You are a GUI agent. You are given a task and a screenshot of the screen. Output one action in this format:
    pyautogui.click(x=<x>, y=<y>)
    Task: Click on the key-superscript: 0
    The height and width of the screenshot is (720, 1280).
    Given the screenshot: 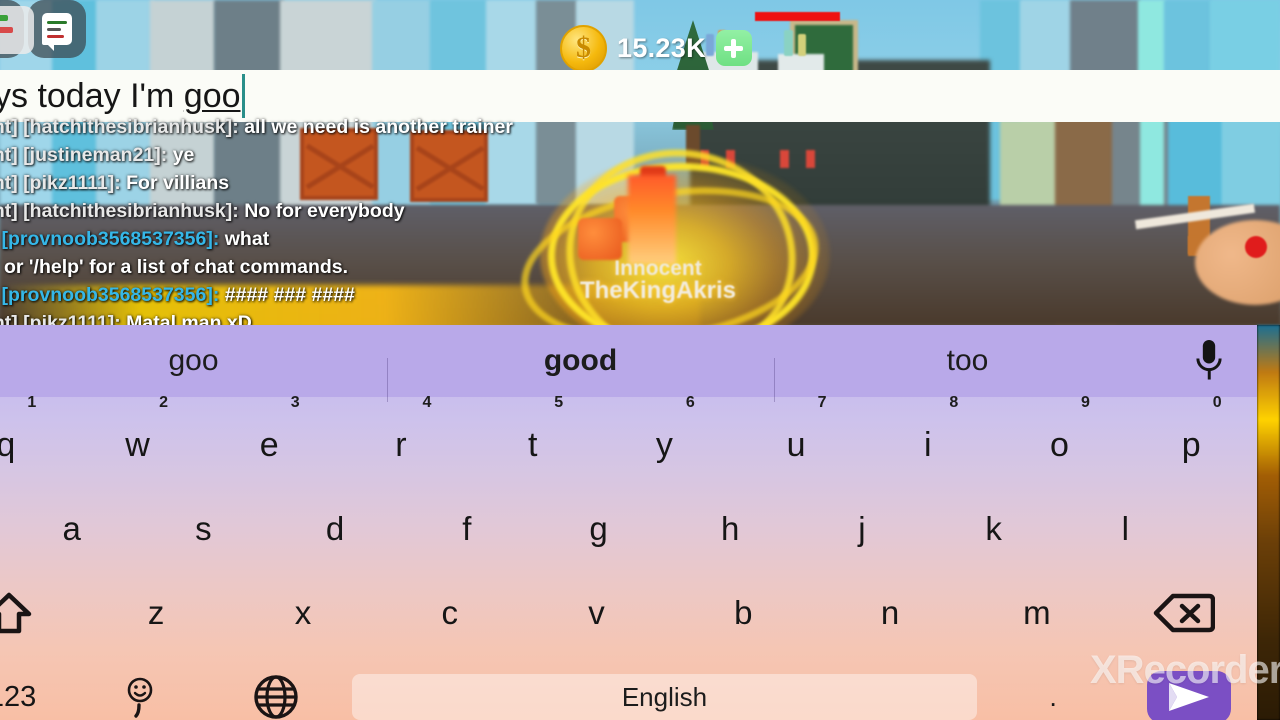 What is the action you would take?
    pyautogui.click(x=1217, y=402)
    